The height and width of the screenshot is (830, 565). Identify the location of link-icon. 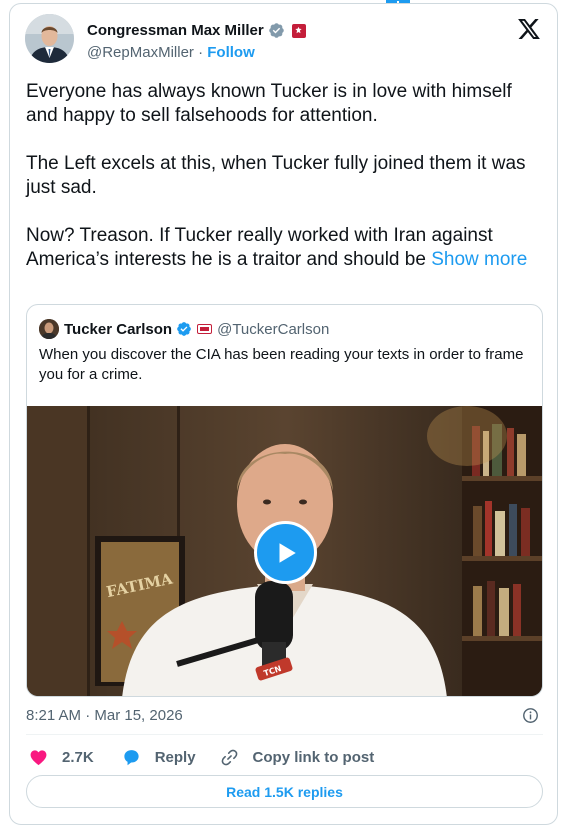
(229, 757).